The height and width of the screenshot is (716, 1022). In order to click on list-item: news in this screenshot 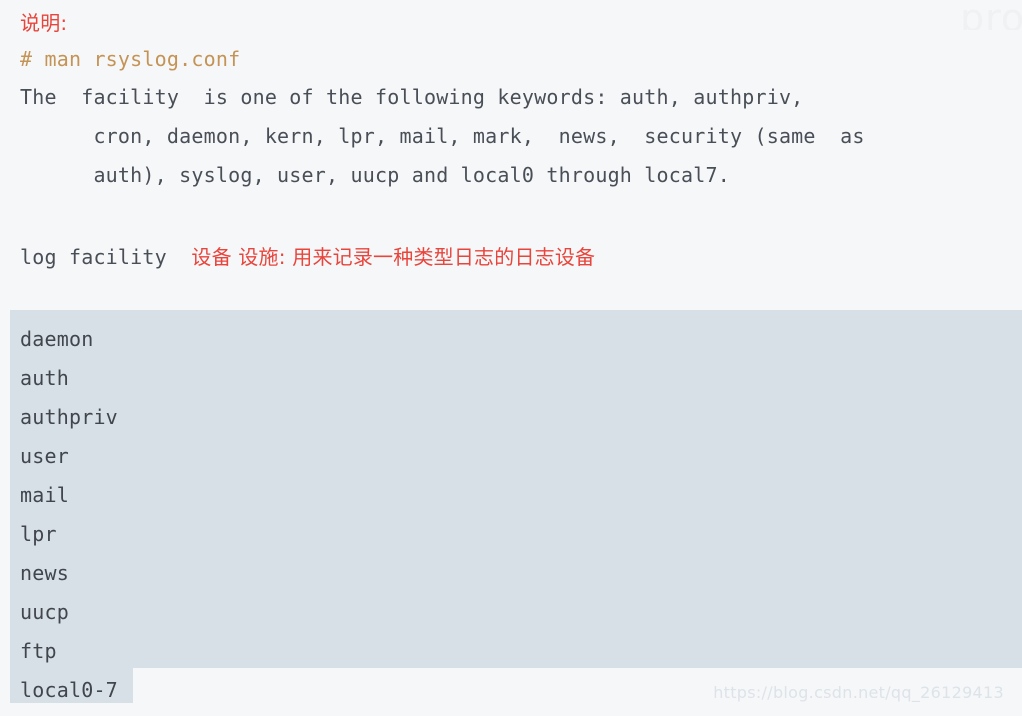, I will do `click(44, 573)`.